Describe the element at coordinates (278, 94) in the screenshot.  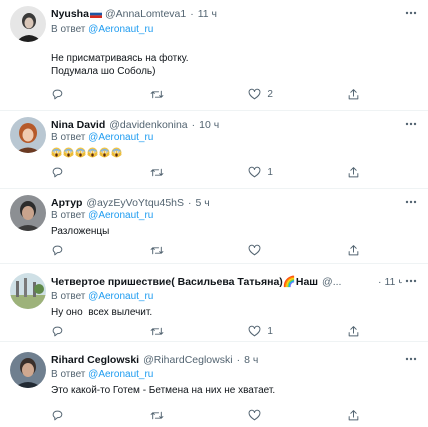
I see `like-button: 2` at that location.